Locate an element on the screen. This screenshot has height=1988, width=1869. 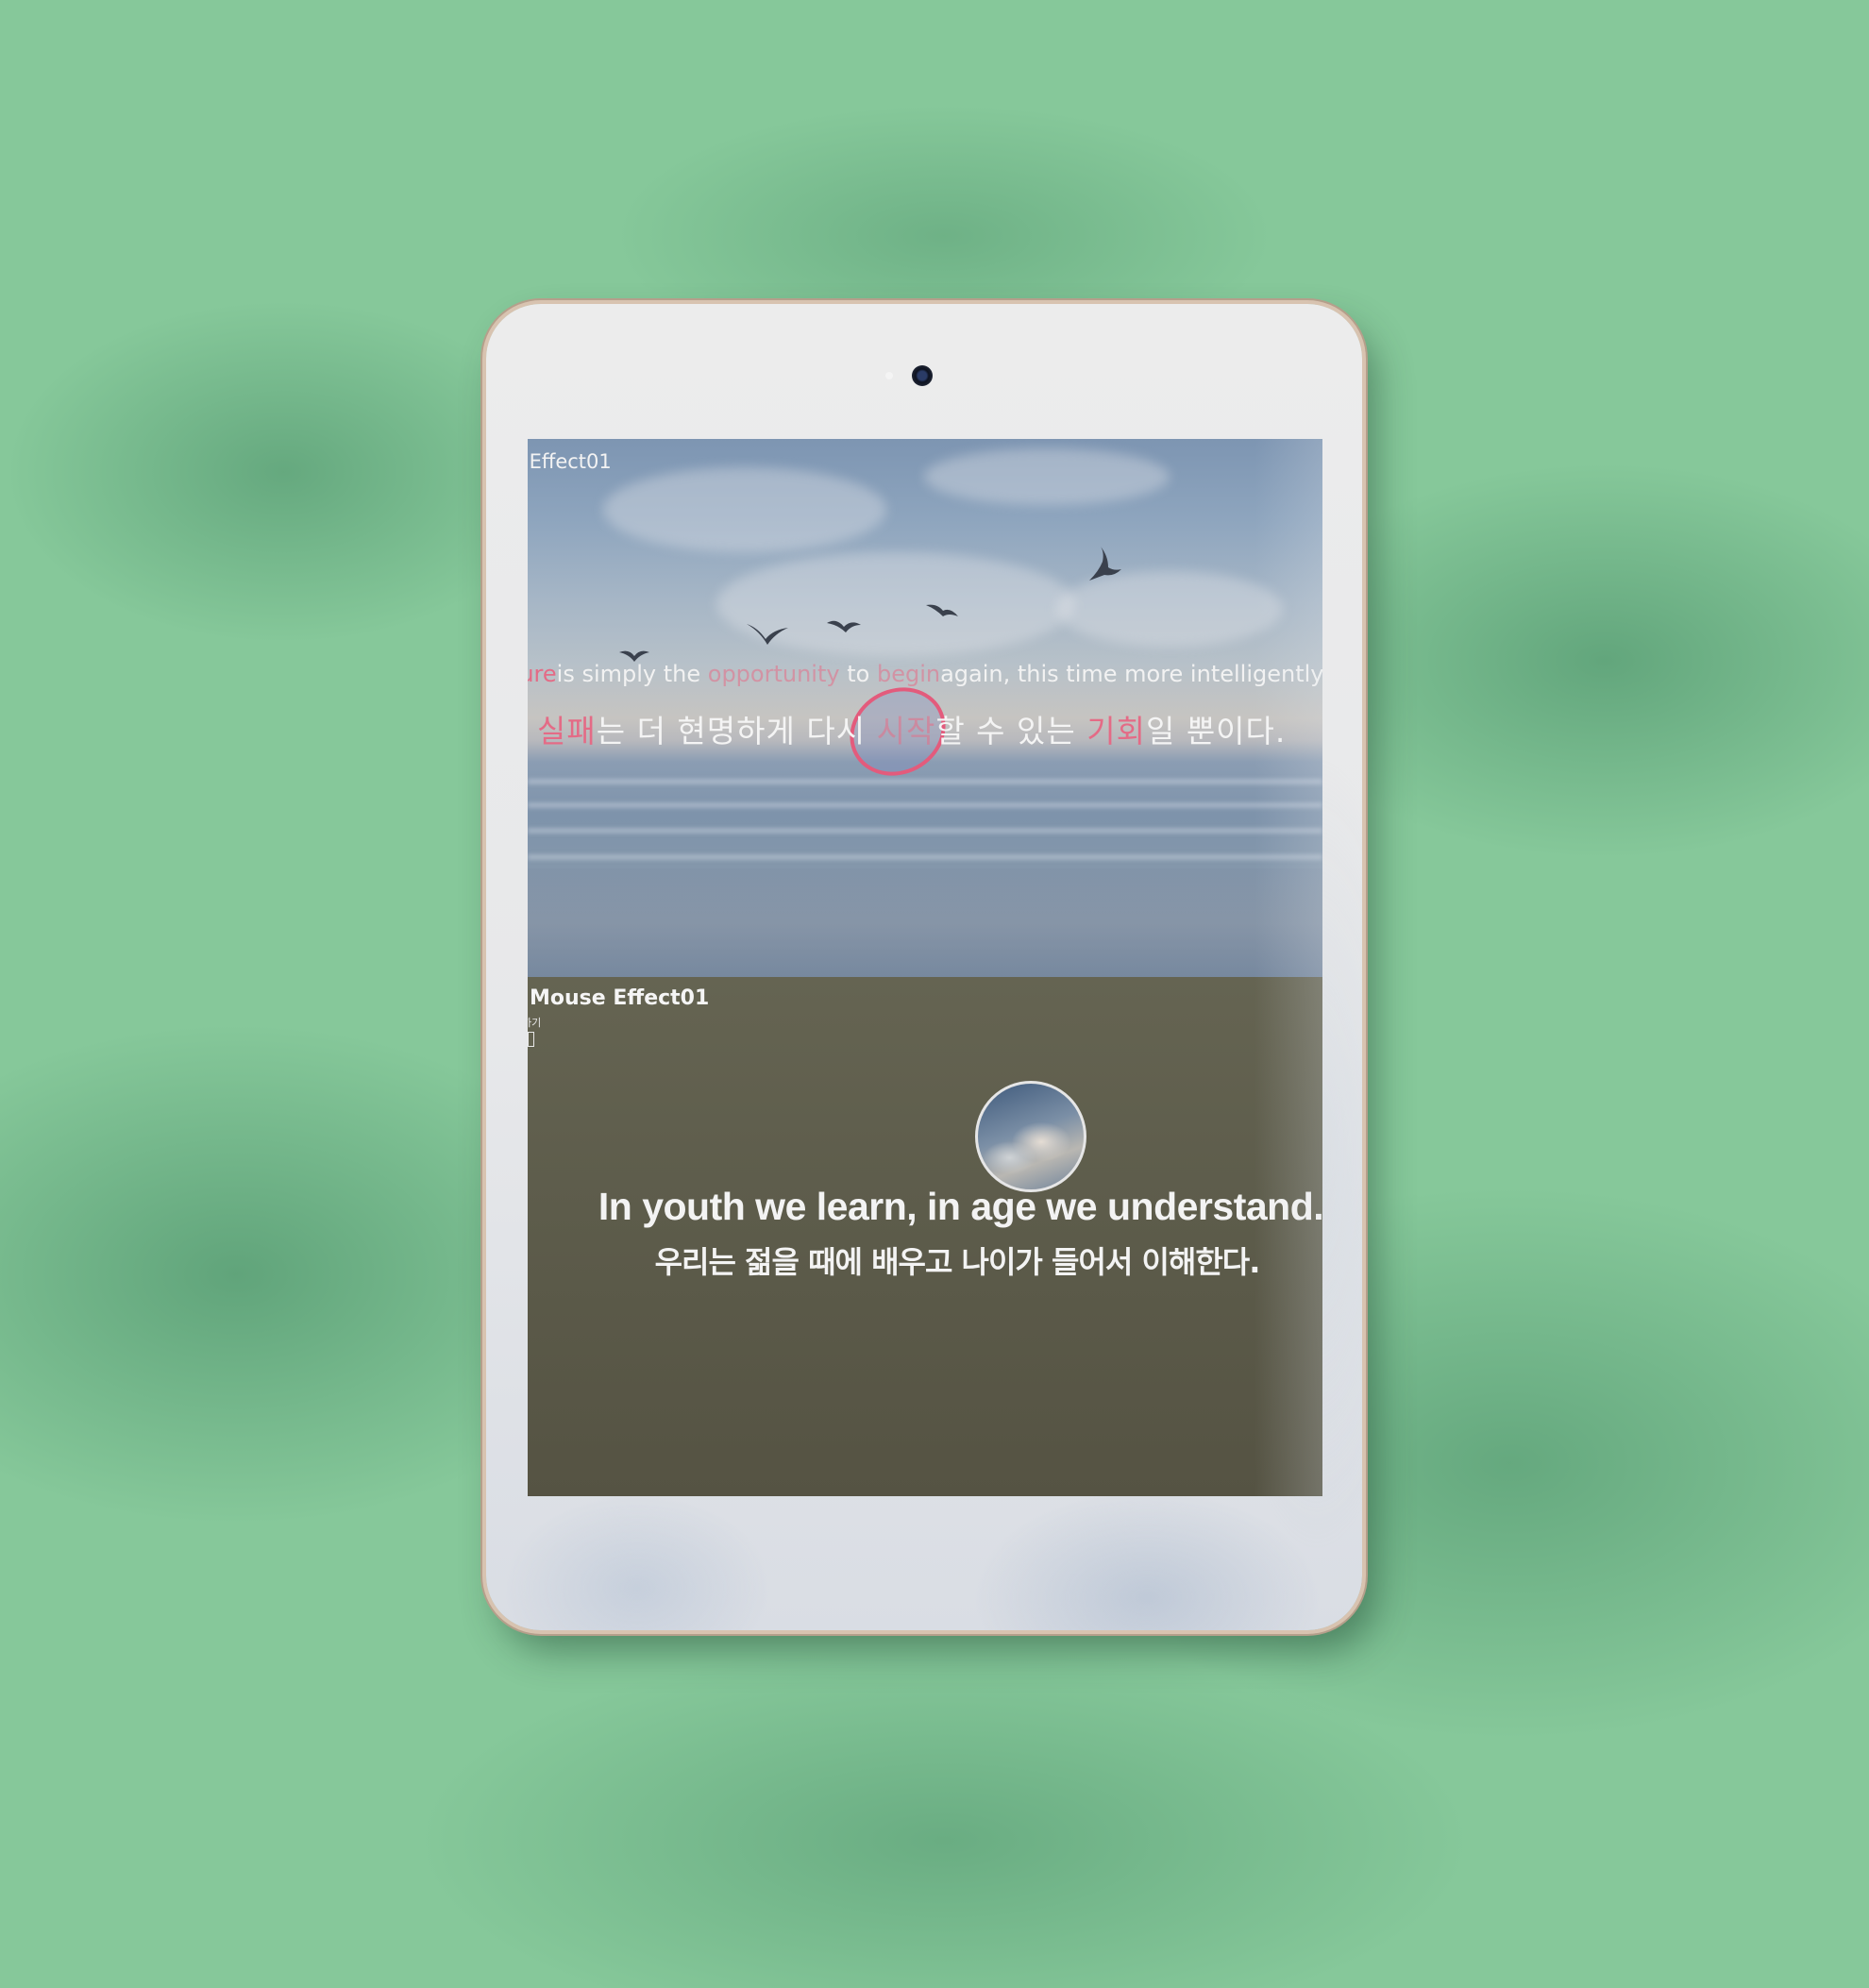
quote-text: to is located at coordinates (858, 674).